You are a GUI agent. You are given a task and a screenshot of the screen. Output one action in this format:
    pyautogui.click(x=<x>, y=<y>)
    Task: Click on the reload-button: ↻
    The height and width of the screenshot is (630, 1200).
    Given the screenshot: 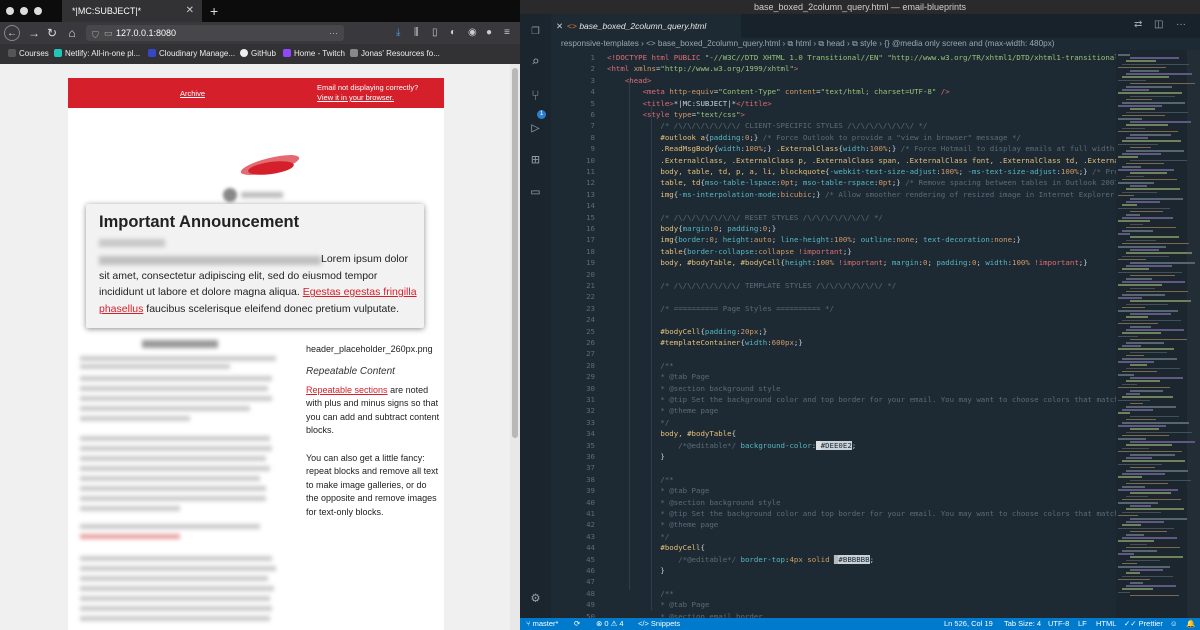 What is the action you would take?
    pyautogui.click(x=52, y=33)
    